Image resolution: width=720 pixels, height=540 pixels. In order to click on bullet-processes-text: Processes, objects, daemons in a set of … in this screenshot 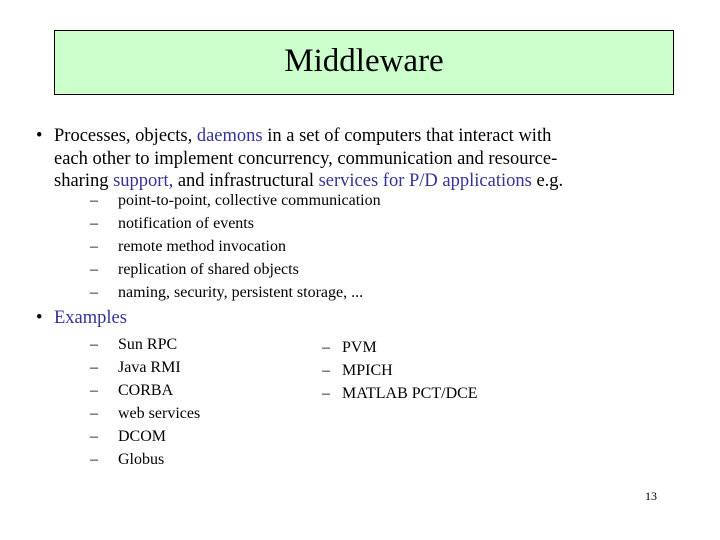, I will do `click(308, 159)`.